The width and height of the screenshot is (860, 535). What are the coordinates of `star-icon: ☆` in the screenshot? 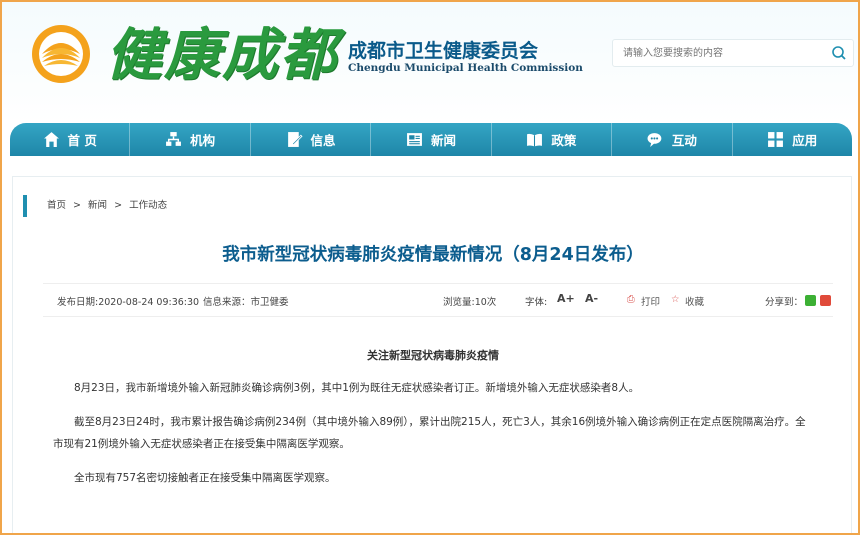 It's located at (675, 299).